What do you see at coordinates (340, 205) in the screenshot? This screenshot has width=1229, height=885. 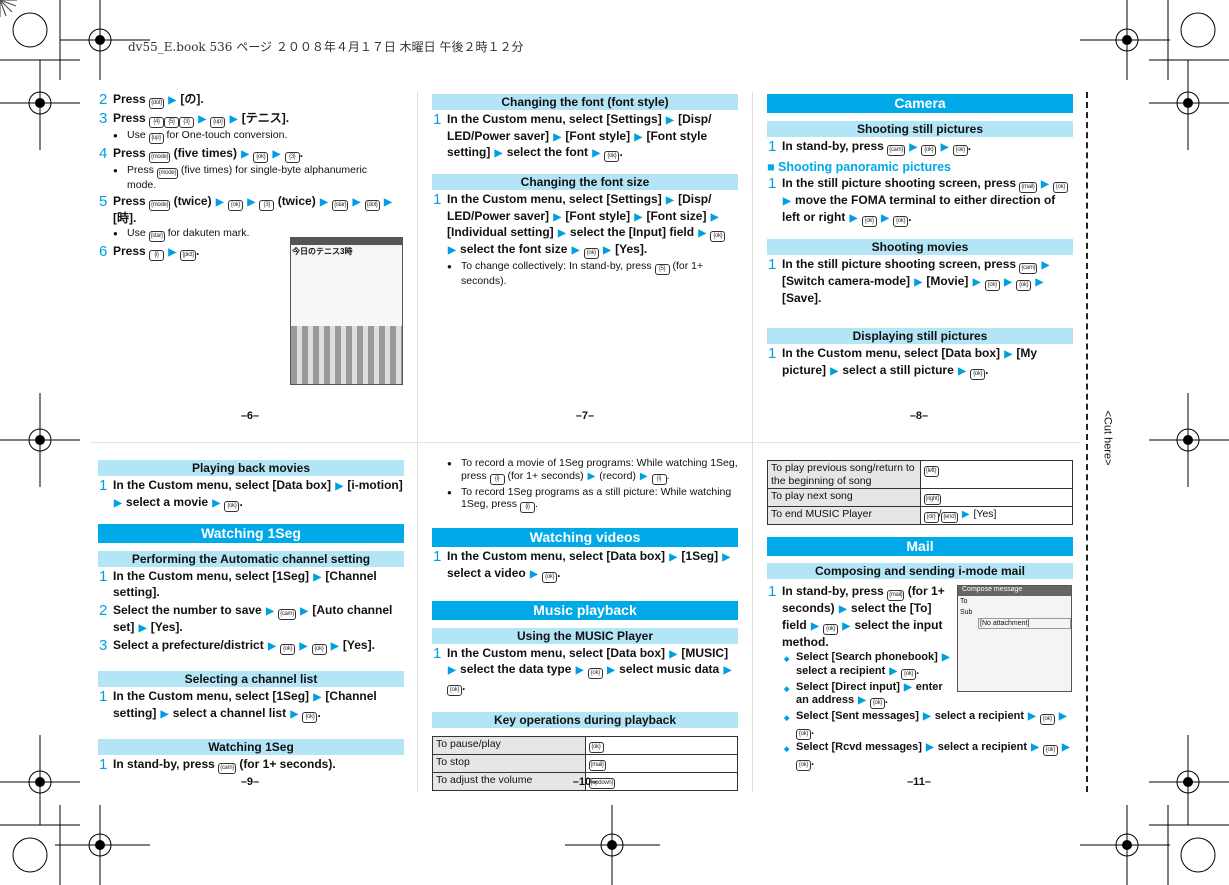 I see `star-key-icon: {star}` at bounding box center [340, 205].